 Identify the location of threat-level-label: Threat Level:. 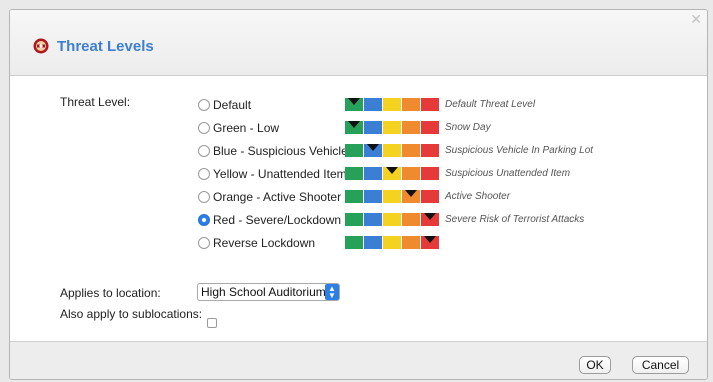
(95, 102).